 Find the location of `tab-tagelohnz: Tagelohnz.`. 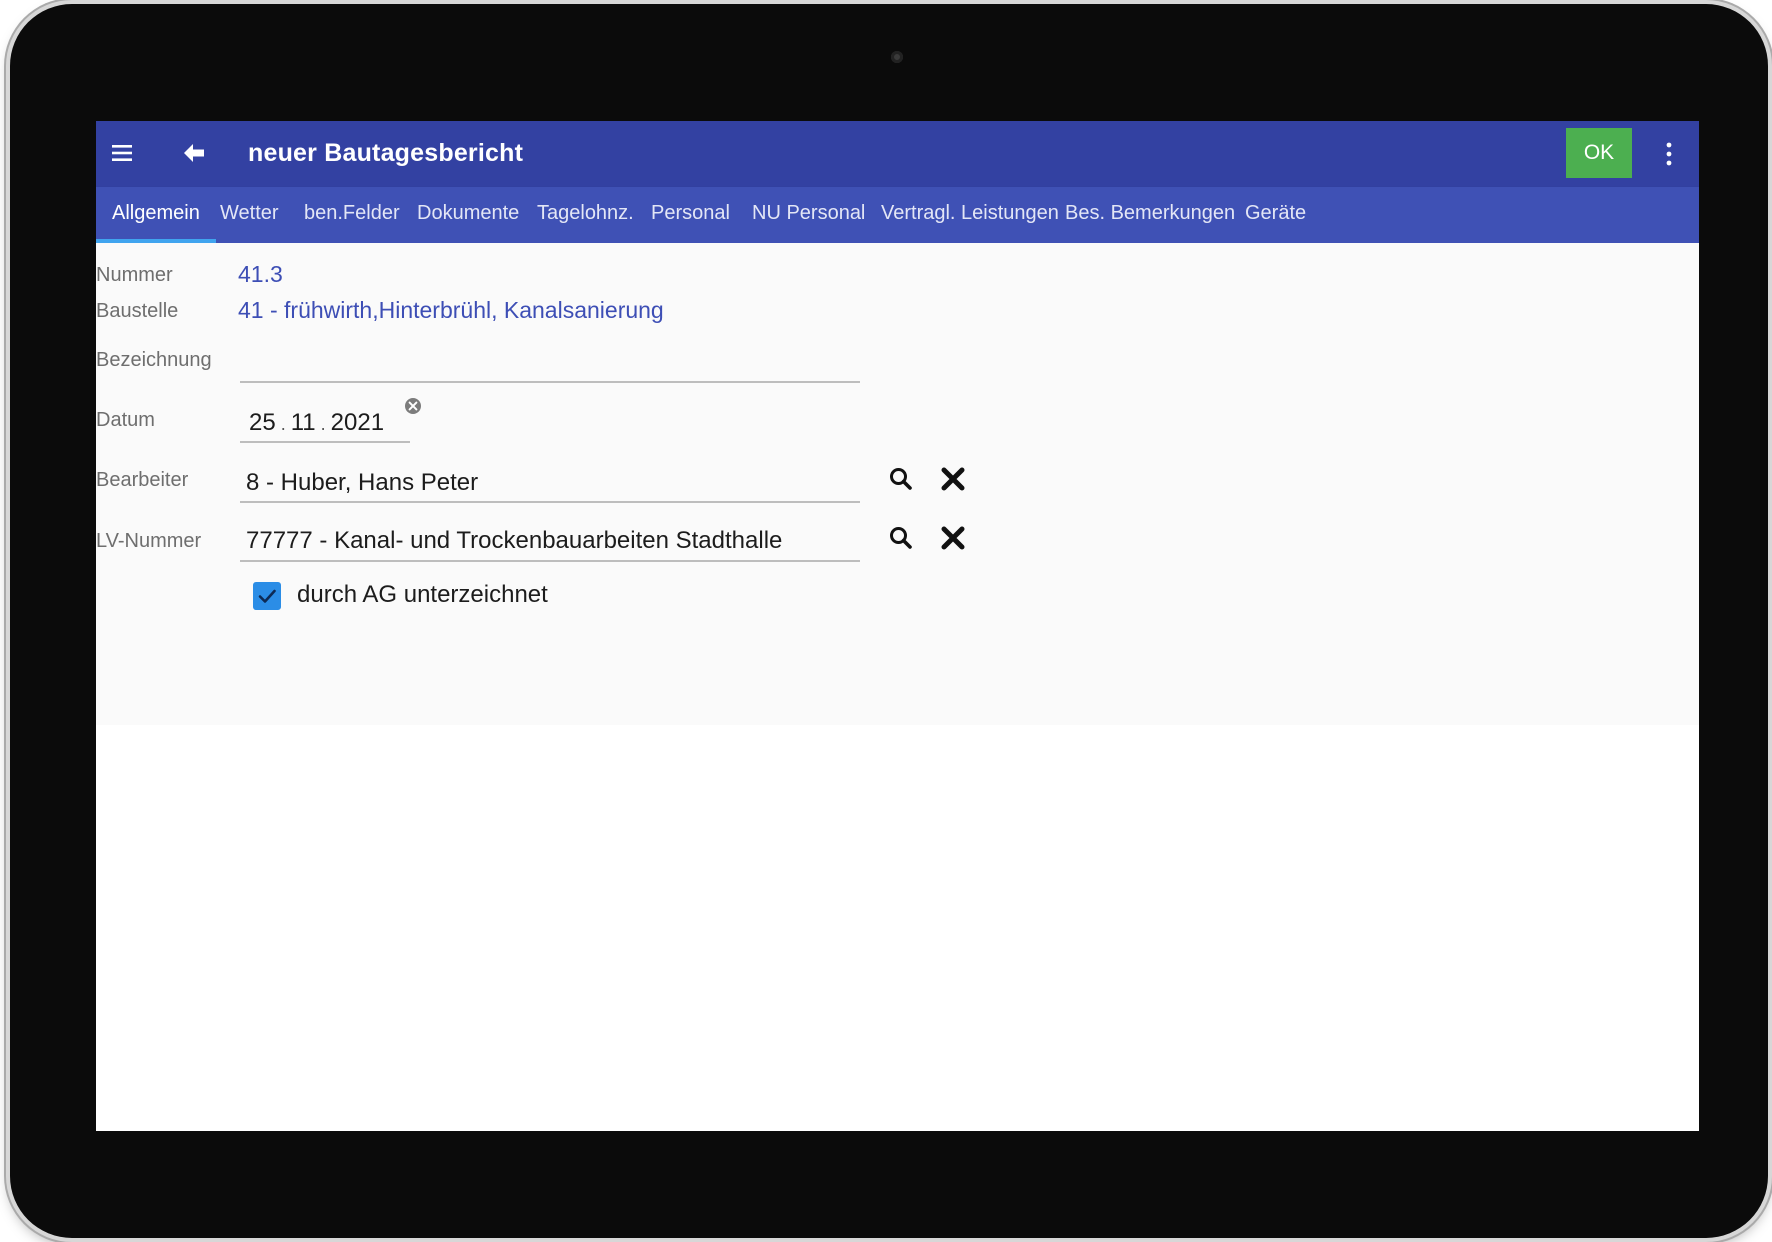

tab-tagelohnz: Tagelohnz. is located at coordinates (585, 215).